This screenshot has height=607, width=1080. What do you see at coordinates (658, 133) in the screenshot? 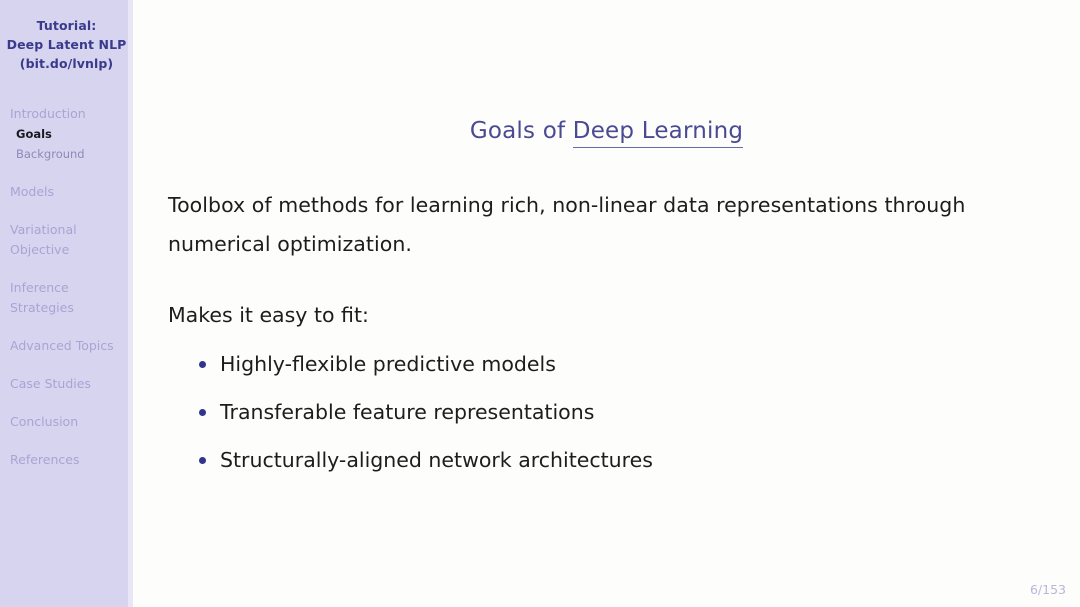
I see `page-title-underlined: Deep Learning` at bounding box center [658, 133].